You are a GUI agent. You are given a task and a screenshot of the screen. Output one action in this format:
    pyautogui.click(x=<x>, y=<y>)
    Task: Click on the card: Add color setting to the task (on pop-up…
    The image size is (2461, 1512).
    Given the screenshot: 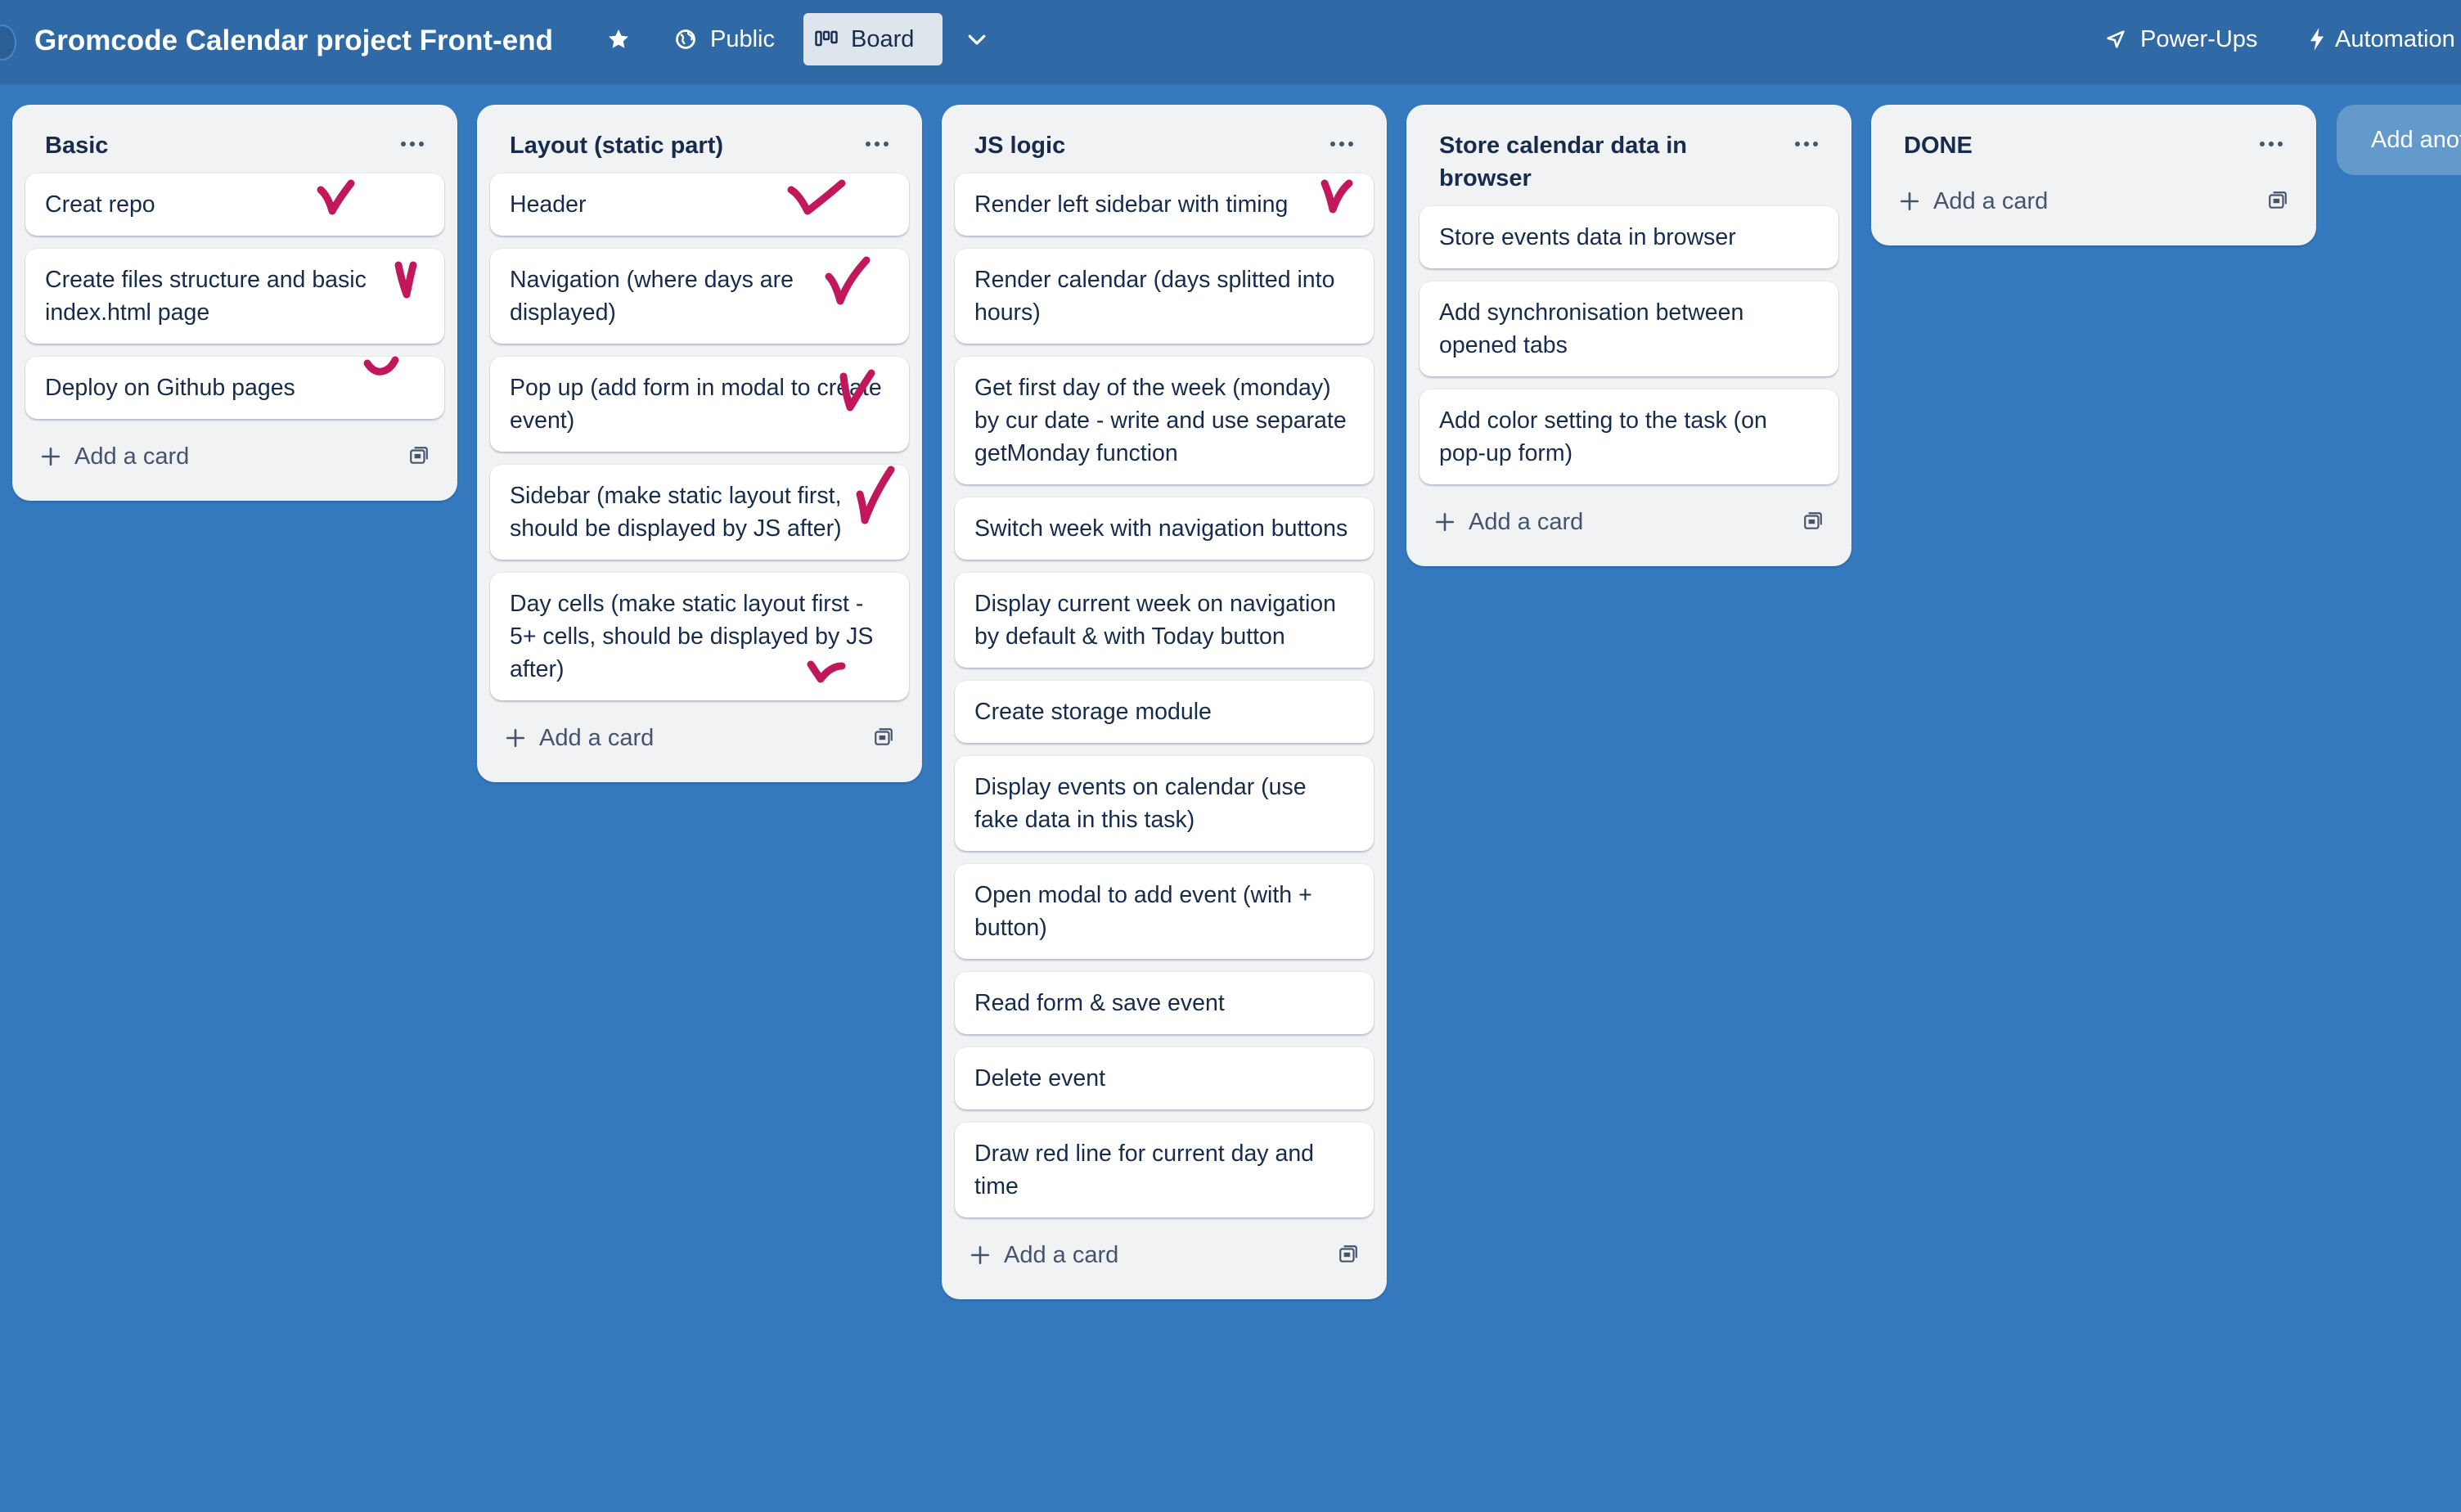 What is the action you would take?
    pyautogui.click(x=1628, y=436)
    